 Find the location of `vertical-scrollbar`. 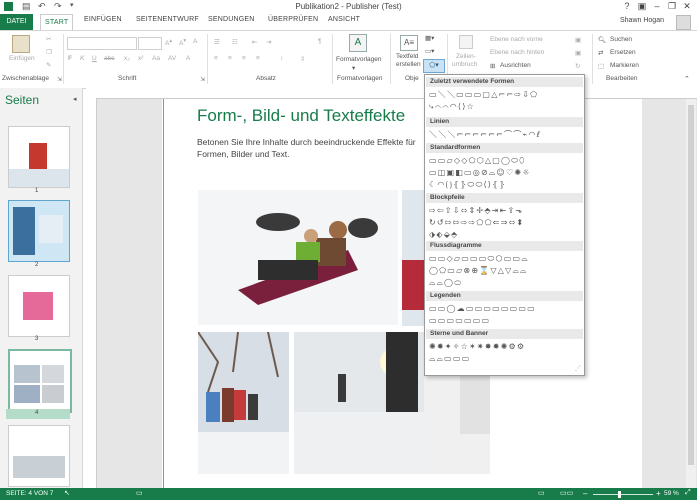

vertical-scrollbar is located at coordinates (691, 293).